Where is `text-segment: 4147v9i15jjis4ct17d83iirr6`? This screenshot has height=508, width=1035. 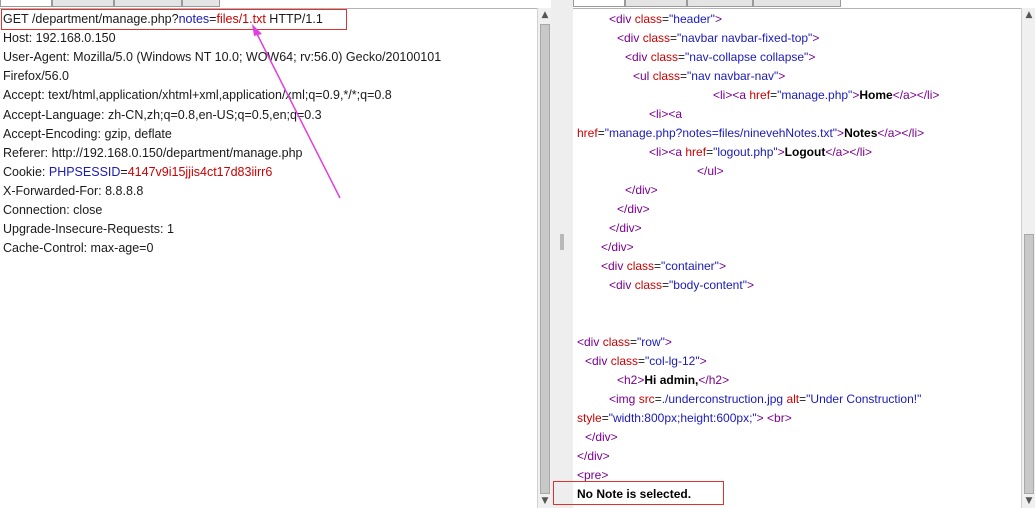 text-segment: 4147v9i15jjis4ct17d83iirr6 is located at coordinates (200, 171).